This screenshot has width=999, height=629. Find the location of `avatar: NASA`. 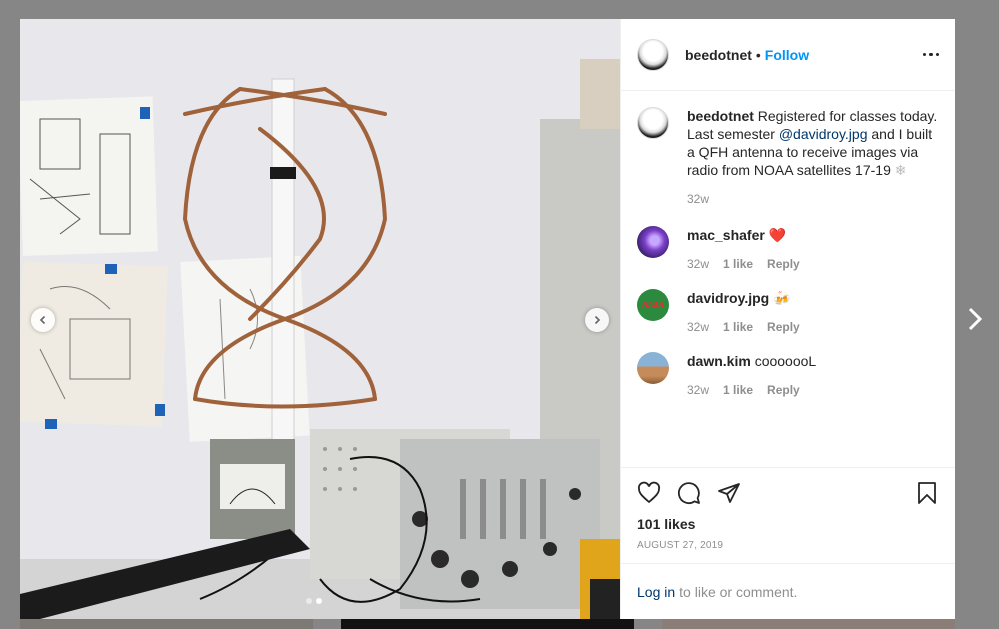

avatar: NASA is located at coordinates (653, 305).